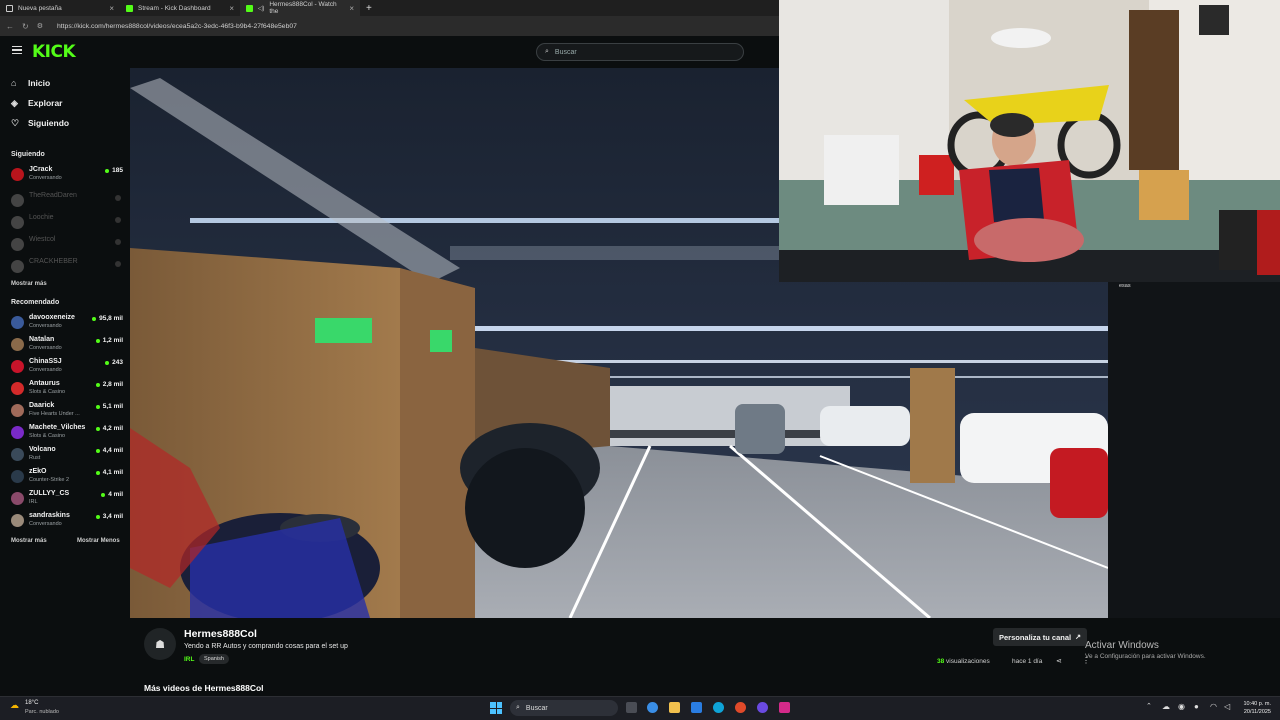  What do you see at coordinates (112, 450) in the screenshot?
I see `viewer-count-value: 4,4 mil` at bounding box center [112, 450].